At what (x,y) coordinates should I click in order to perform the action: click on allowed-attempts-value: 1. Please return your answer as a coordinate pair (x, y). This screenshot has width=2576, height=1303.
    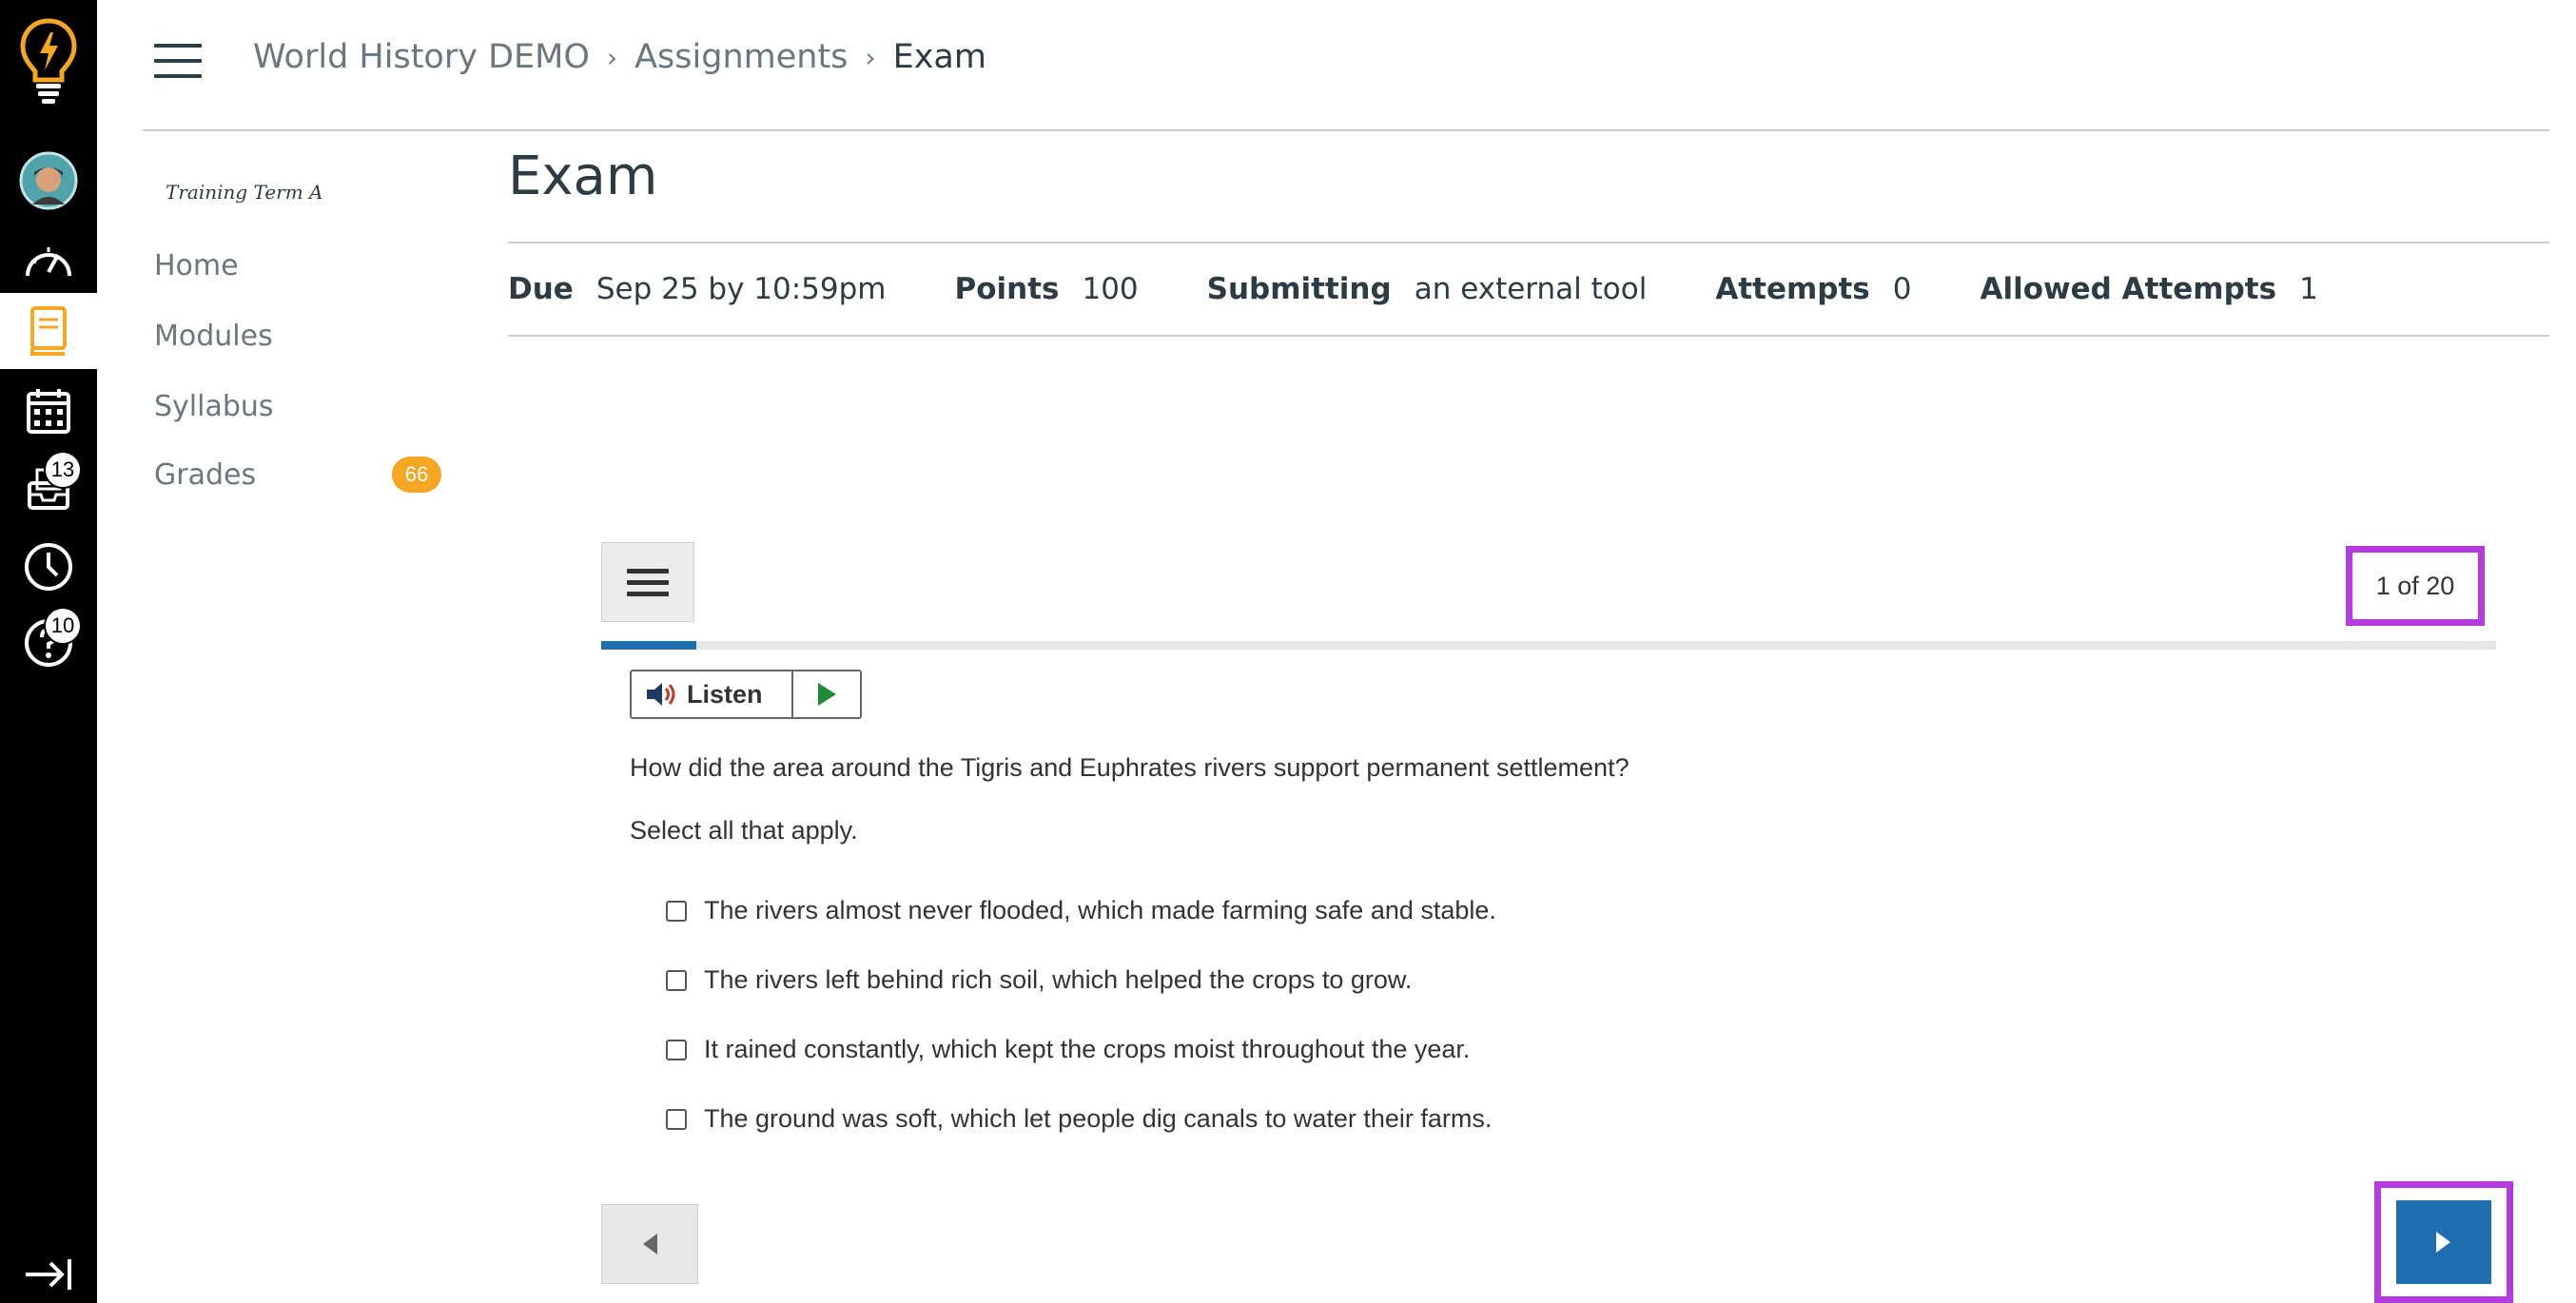
    Looking at the image, I should click on (2308, 289).